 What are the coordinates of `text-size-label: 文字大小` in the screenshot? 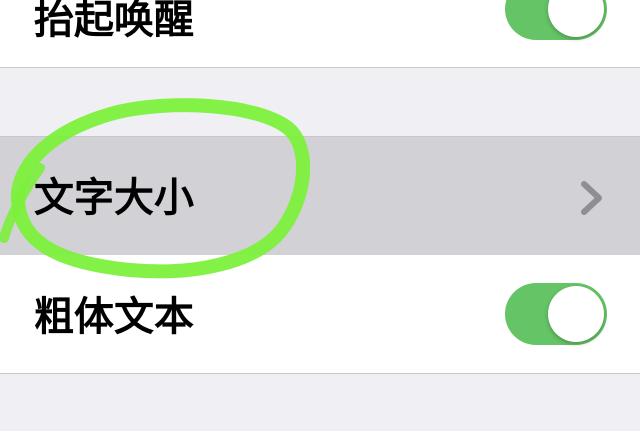 It's located at (114, 198).